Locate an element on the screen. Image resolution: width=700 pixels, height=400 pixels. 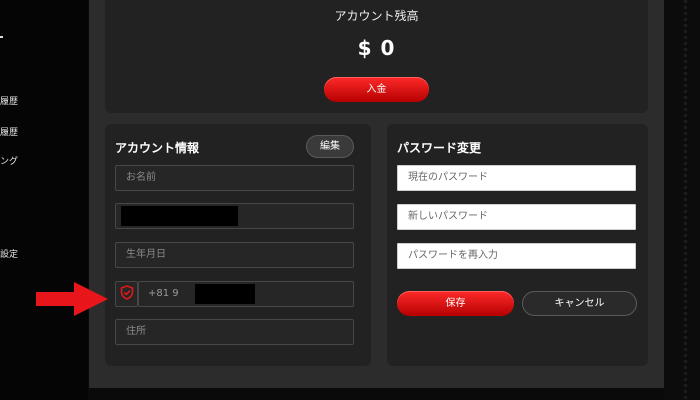
password-change-title: パスワード変更 is located at coordinates (439, 148).